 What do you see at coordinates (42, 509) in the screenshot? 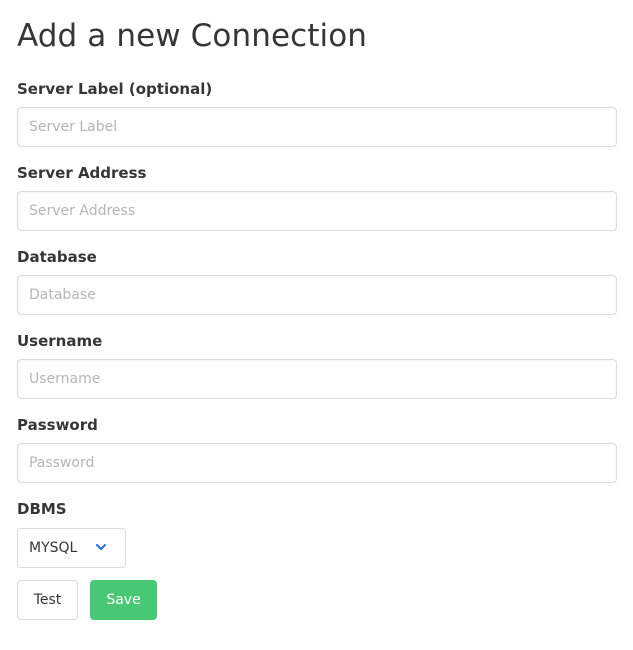
I see `dbms-label: DBMS` at bounding box center [42, 509].